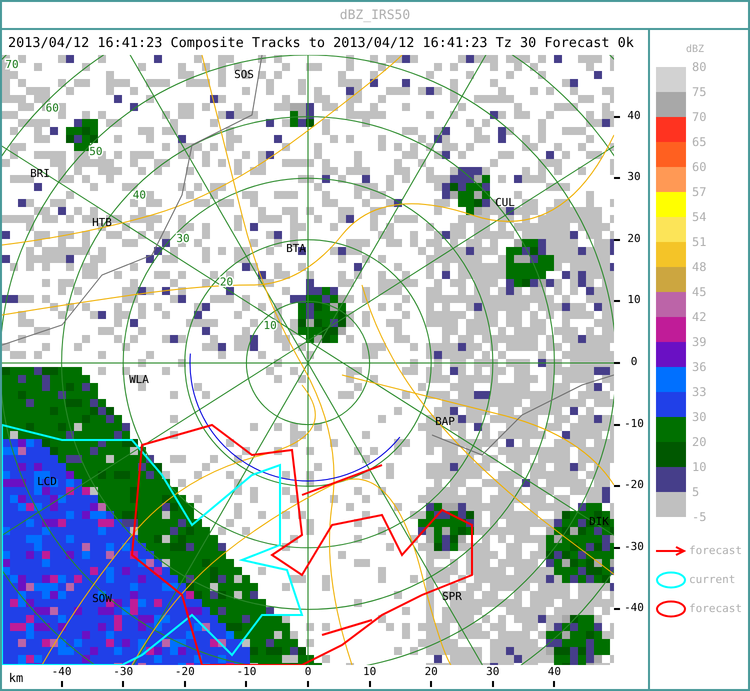  I want to click on scale-label: 45, so click(699, 292).